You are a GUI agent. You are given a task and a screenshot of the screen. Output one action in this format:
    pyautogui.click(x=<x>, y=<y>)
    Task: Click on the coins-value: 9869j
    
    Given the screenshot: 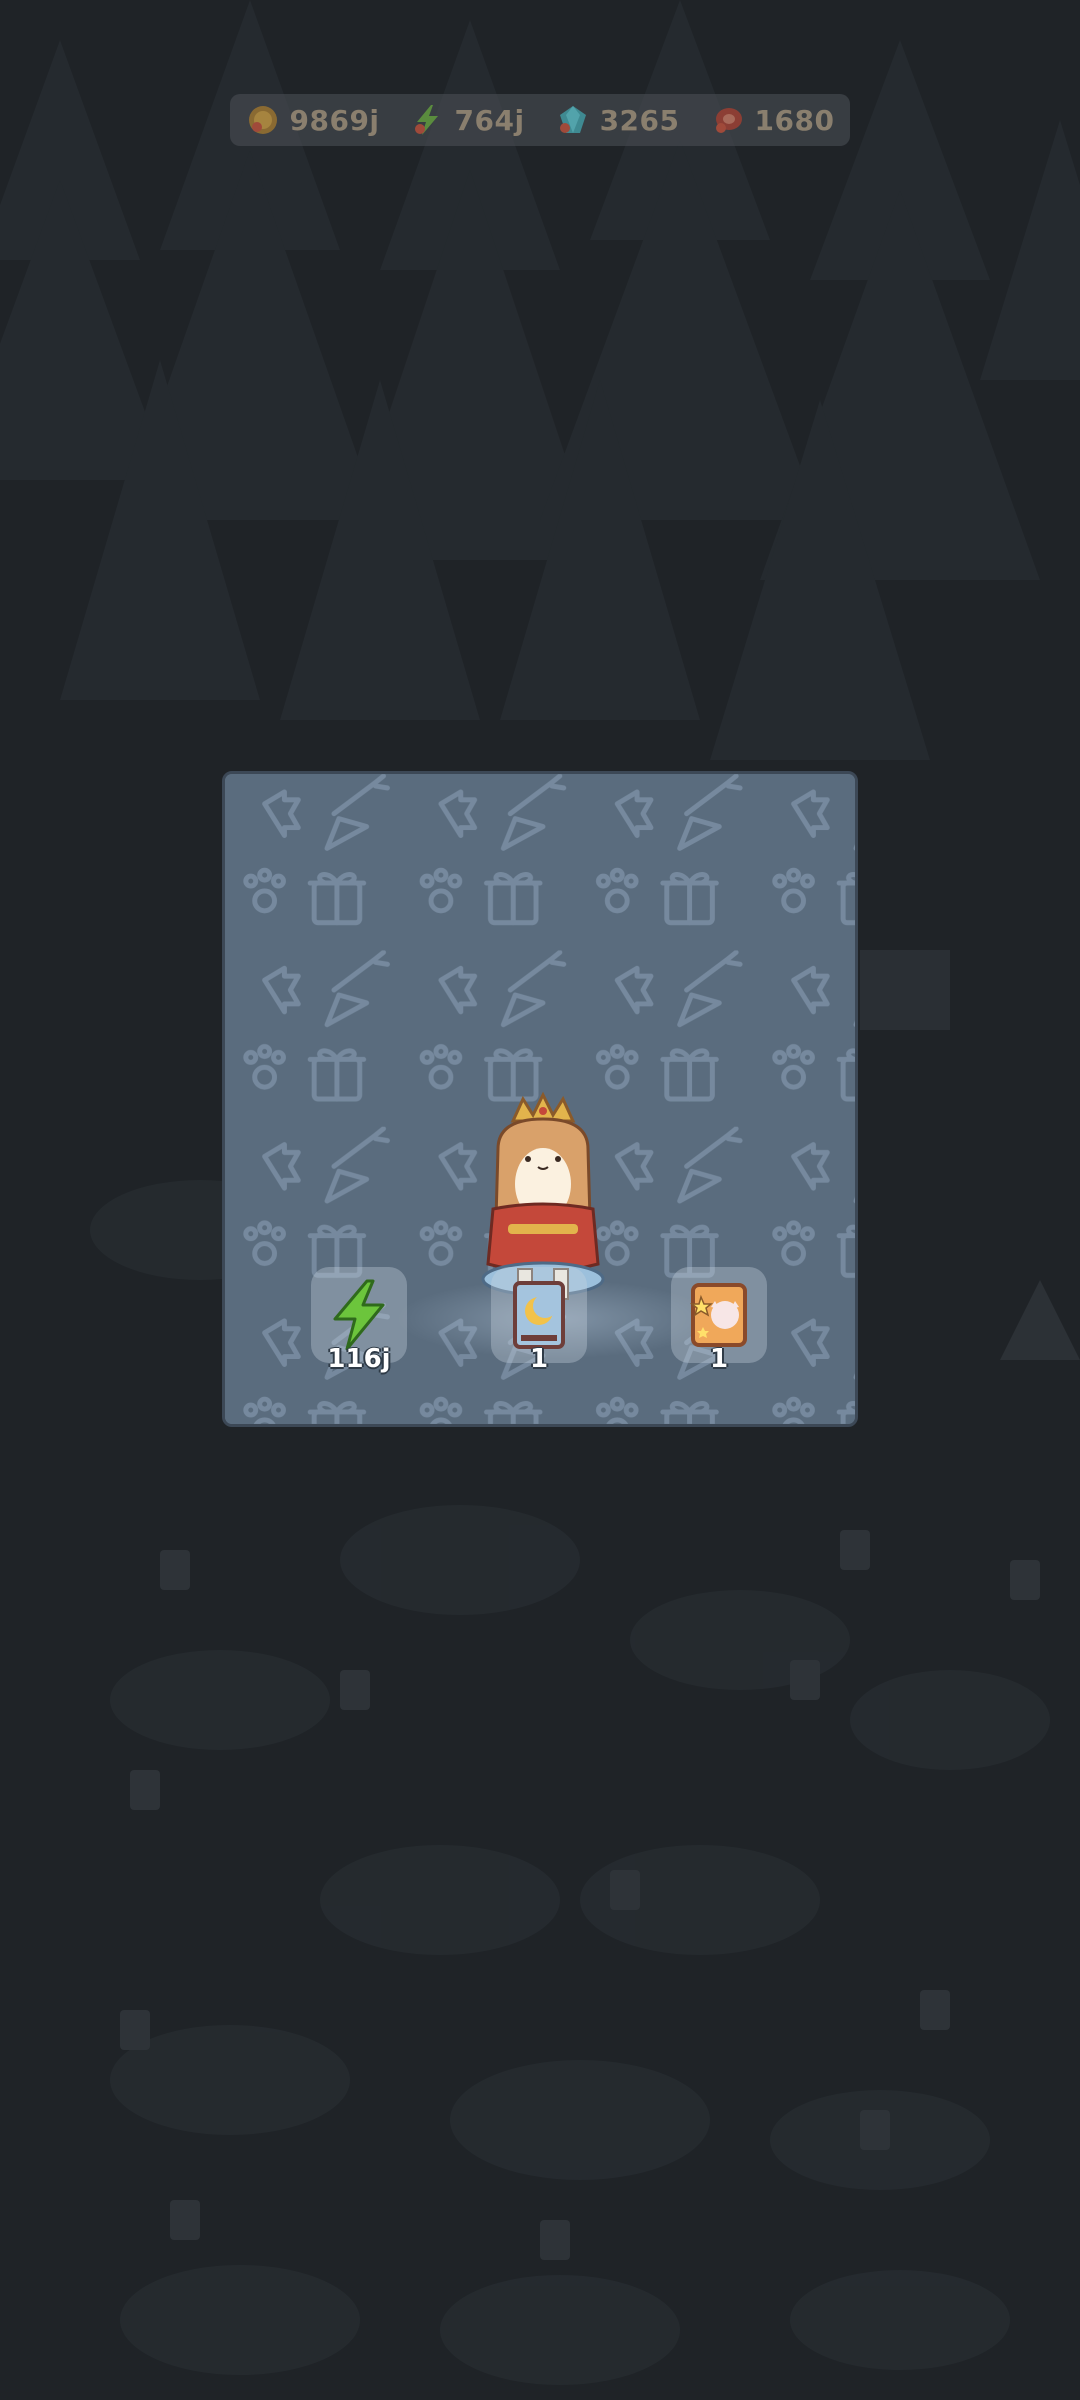 What is the action you would take?
    pyautogui.click(x=334, y=120)
    